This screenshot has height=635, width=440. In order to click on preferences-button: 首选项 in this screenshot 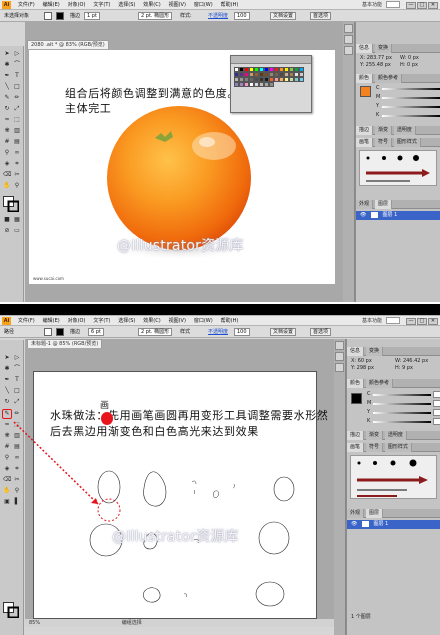, I will do `click(321, 16)`.